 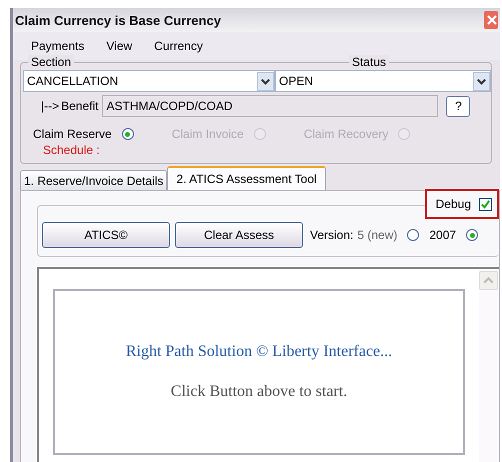 What do you see at coordinates (239, 235) in the screenshot?
I see `clear-assess-button: Clear Assess` at bounding box center [239, 235].